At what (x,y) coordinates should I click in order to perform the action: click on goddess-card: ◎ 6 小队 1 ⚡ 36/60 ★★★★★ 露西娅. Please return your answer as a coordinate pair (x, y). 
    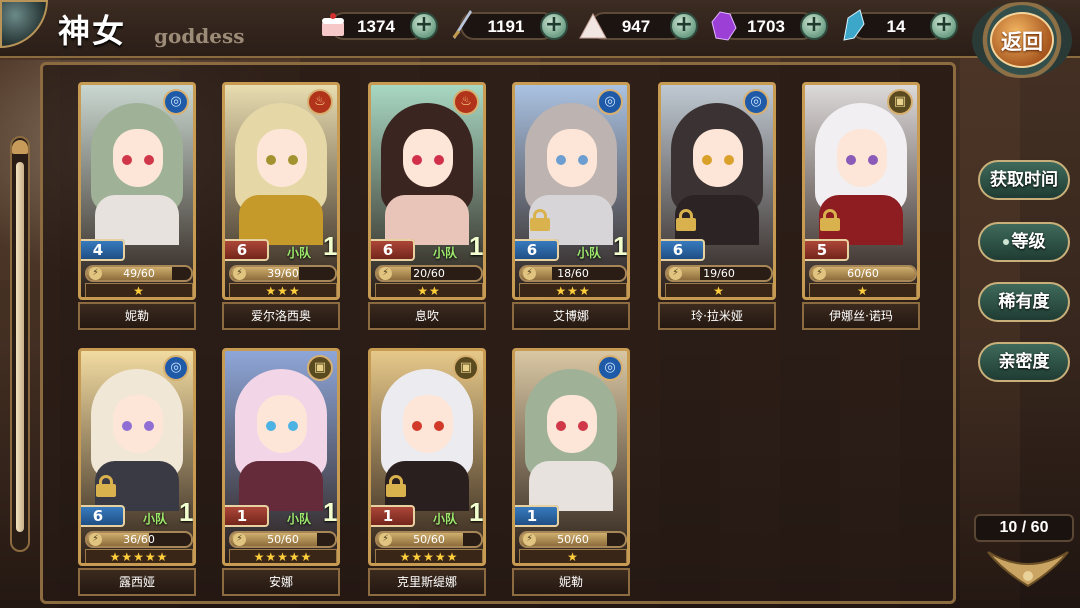
    Looking at the image, I should click on (137, 473).